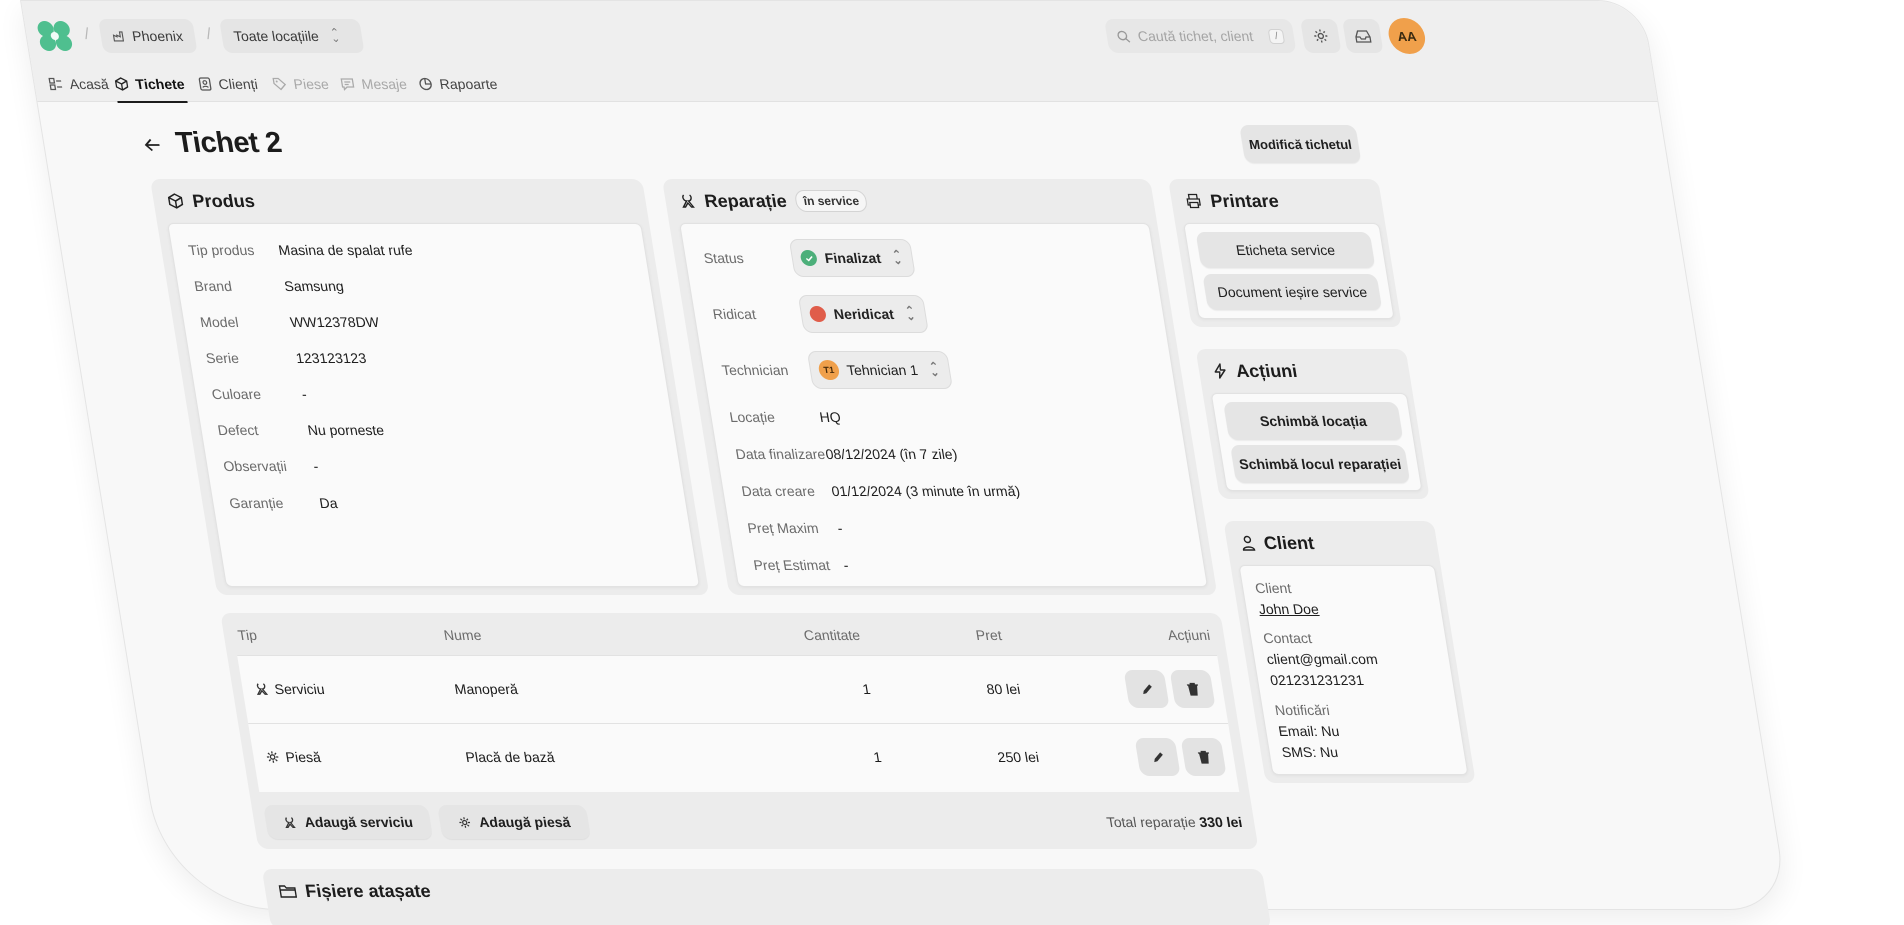 This screenshot has width=1904, height=925. Describe the element at coordinates (1018, 757) in the screenshot. I see `item-price: 250 lei` at that location.